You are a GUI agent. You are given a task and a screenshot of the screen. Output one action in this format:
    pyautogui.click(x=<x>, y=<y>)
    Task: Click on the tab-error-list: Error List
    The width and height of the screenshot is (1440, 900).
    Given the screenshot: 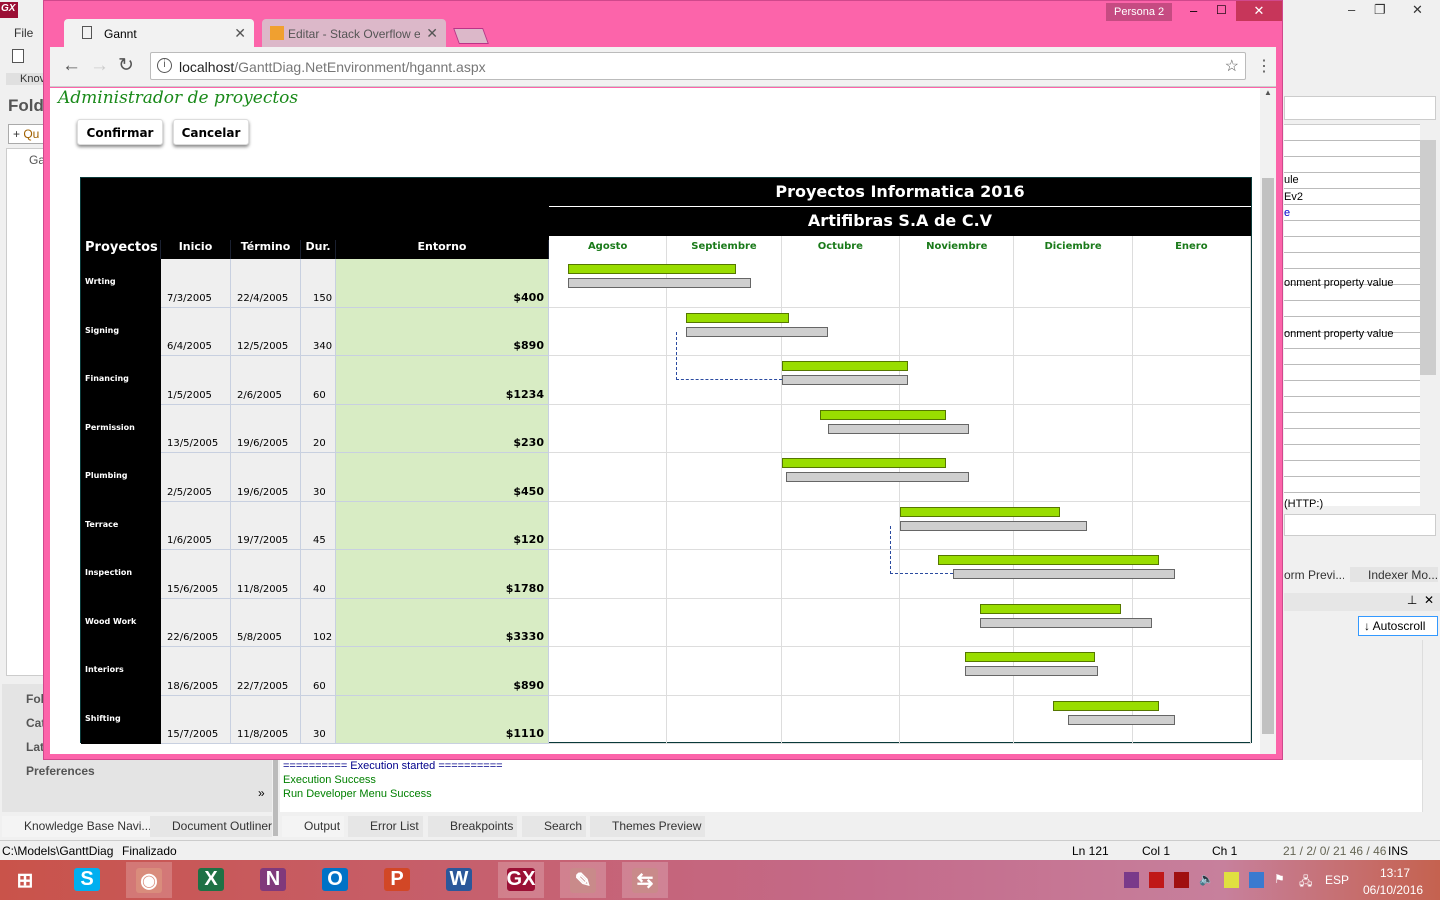 What is the action you would take?
    pyautogui.click(x=385, y=826)
    